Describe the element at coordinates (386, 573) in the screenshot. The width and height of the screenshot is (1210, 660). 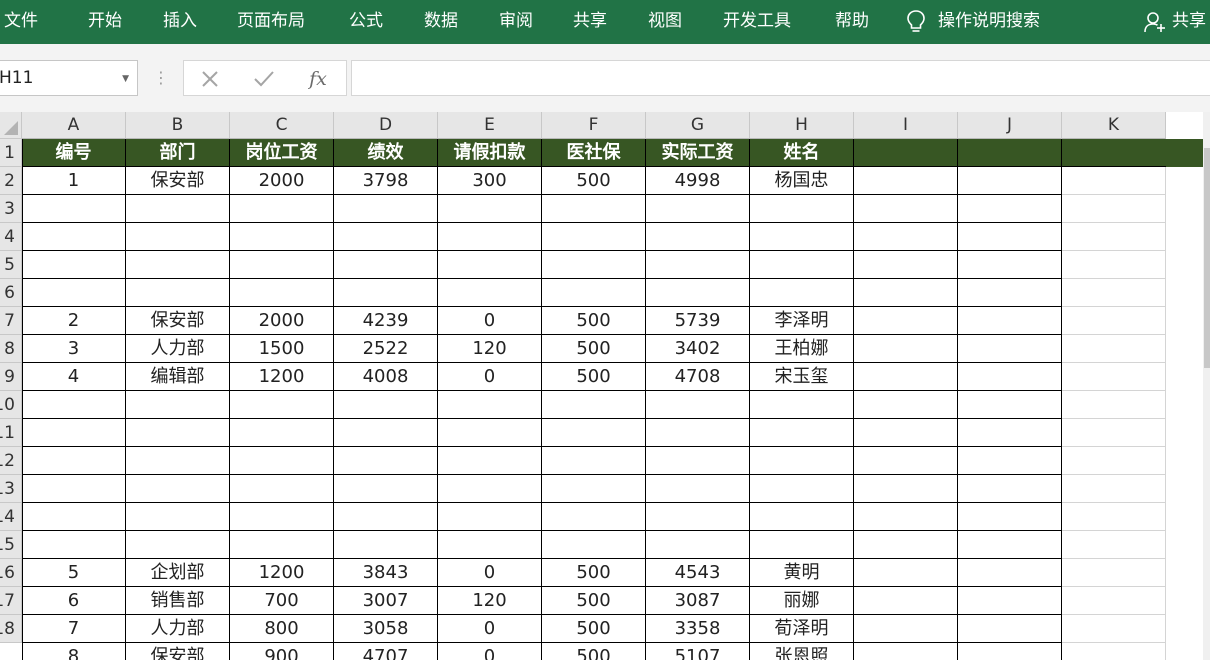
I see `table-cell: 3843` at that location.